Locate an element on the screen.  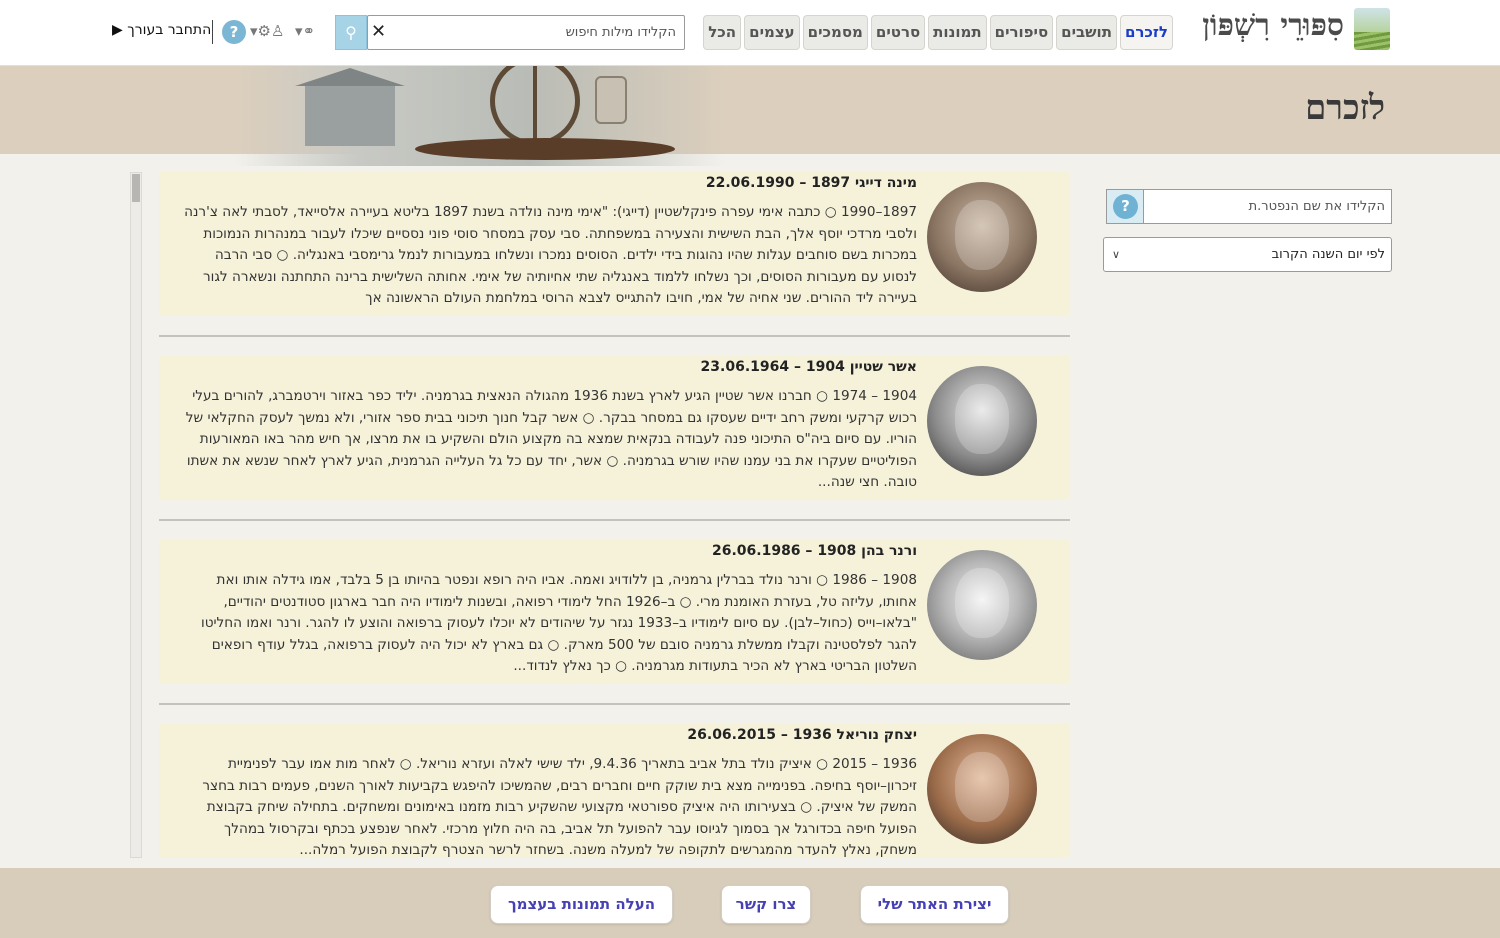
nav-item-all: הכל is located at coordinates (722, 32).